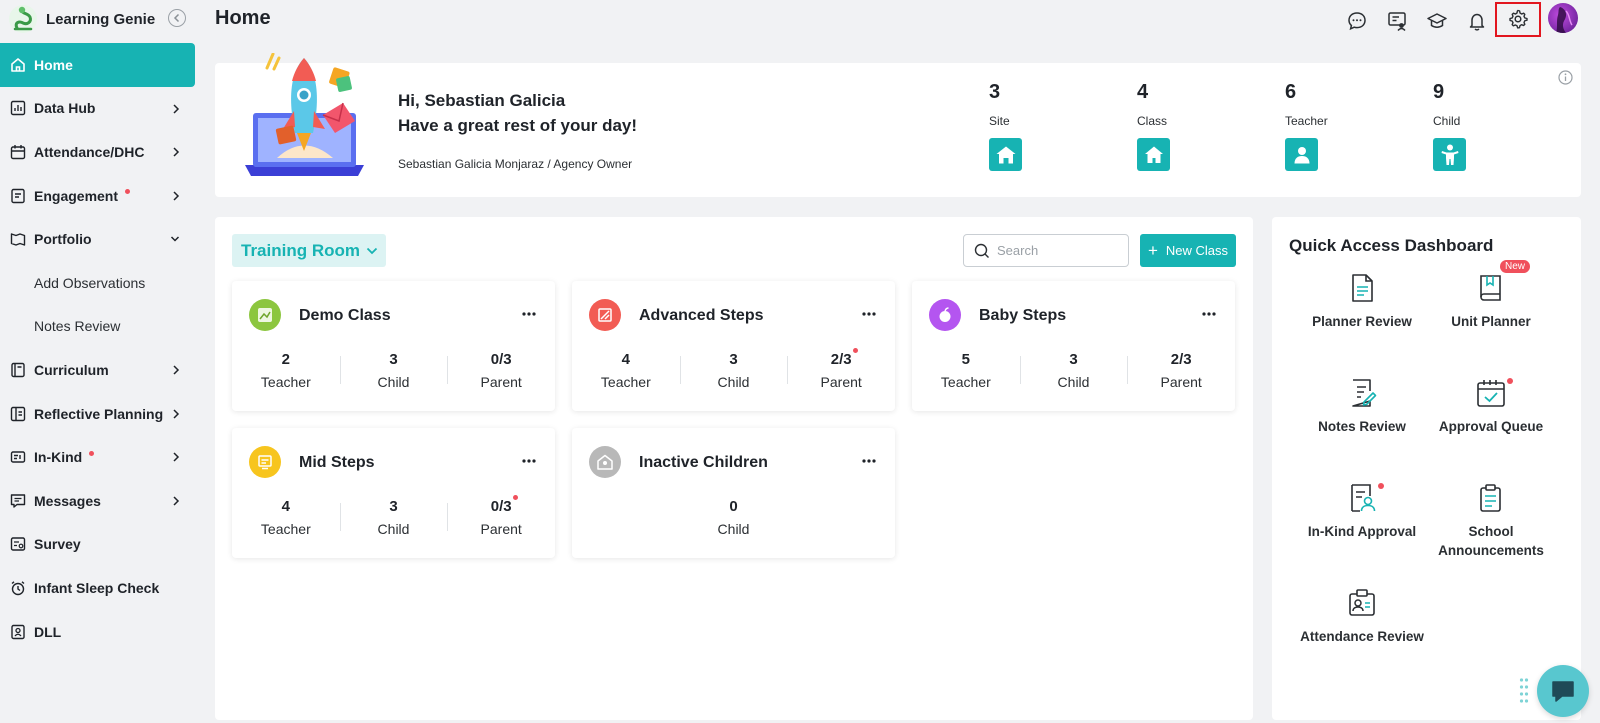 Image resolution: width=1600 pixels, height=723 pixels. What do you see at coordinates (1188, 250) in the screenshot?
I see `new-class-button: + New Class` at bounding box center [1188, 250].